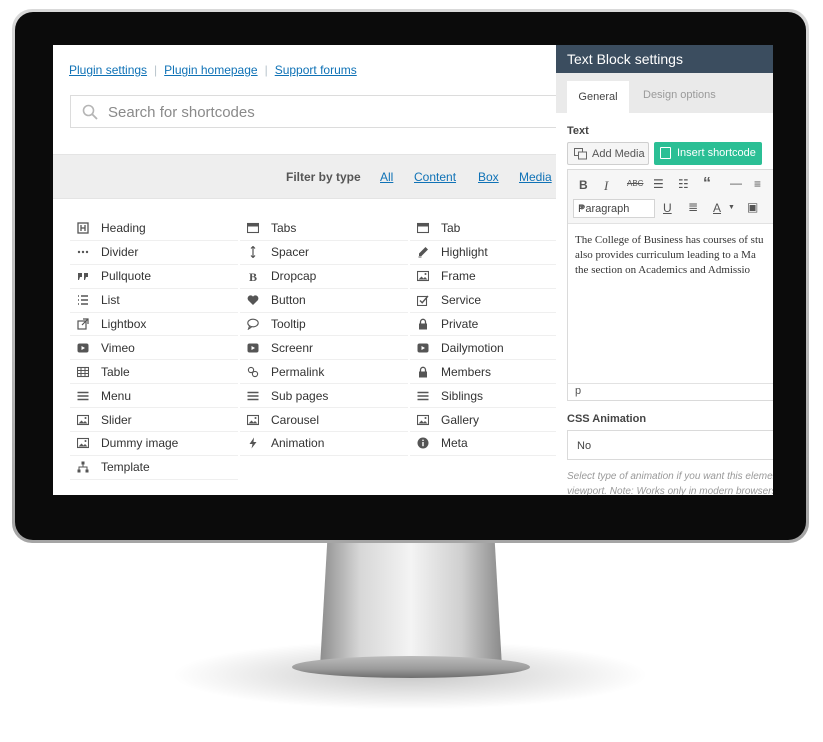 The image size is (823, 742). What do you see at coordinates (154, 396) in the screenshot?
I see `shortcode-item: Menu` at bounding box center [154, 396].